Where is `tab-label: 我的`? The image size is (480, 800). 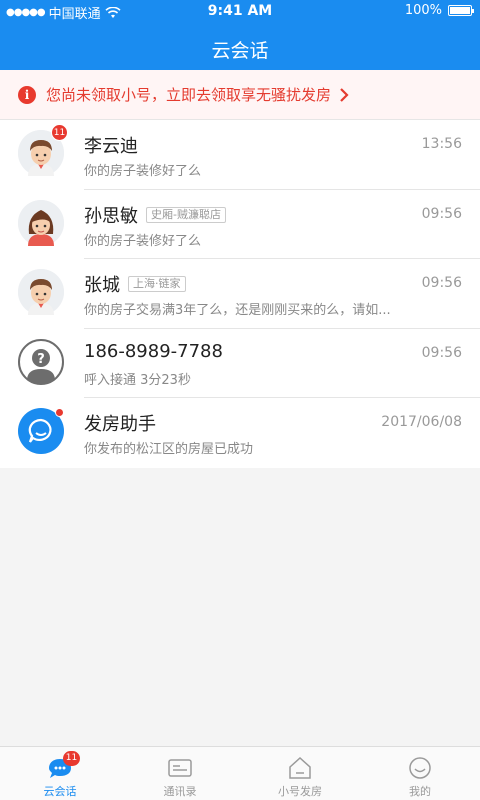 tab-label: 我的 is located at coordinates (420, 791).